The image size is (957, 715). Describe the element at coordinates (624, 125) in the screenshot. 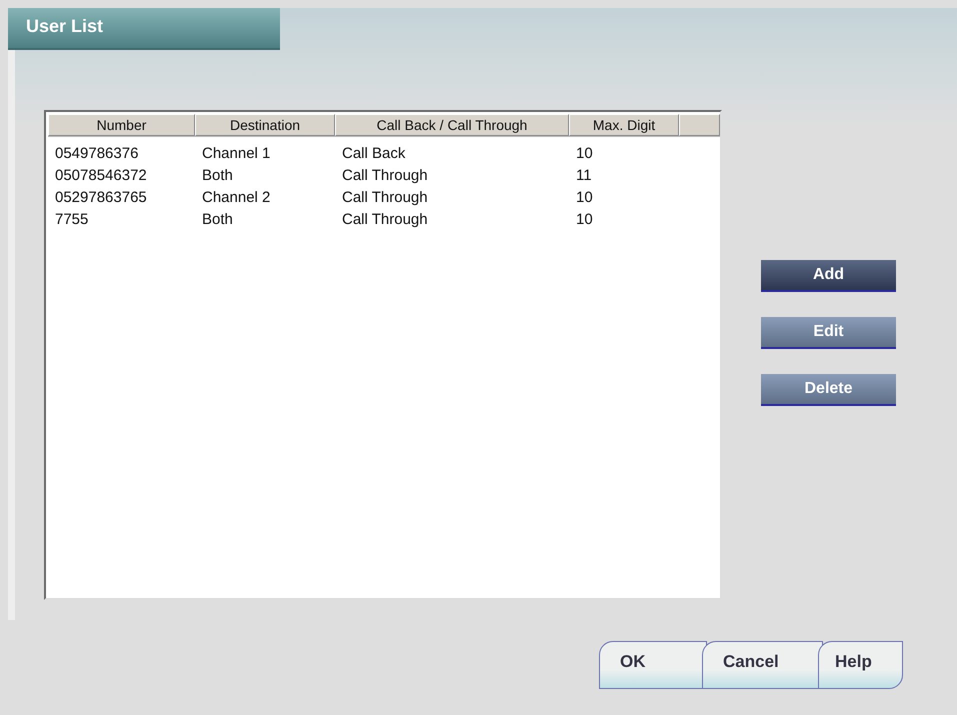

I see `column-header: Max. Digit` at that location.